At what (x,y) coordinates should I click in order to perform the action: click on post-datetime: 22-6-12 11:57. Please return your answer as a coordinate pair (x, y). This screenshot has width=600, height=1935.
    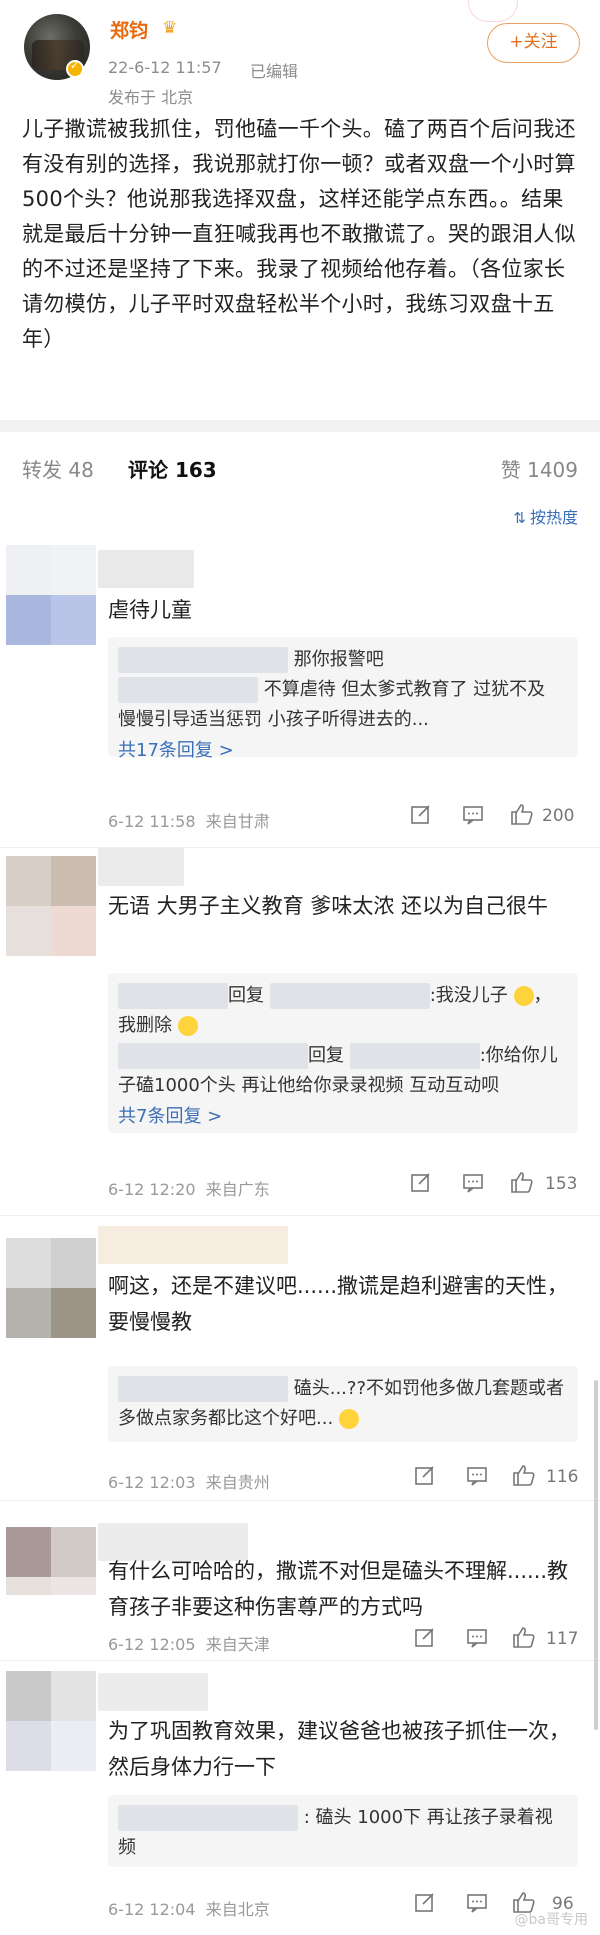
    Looking at the image, I should click on (165, 67).